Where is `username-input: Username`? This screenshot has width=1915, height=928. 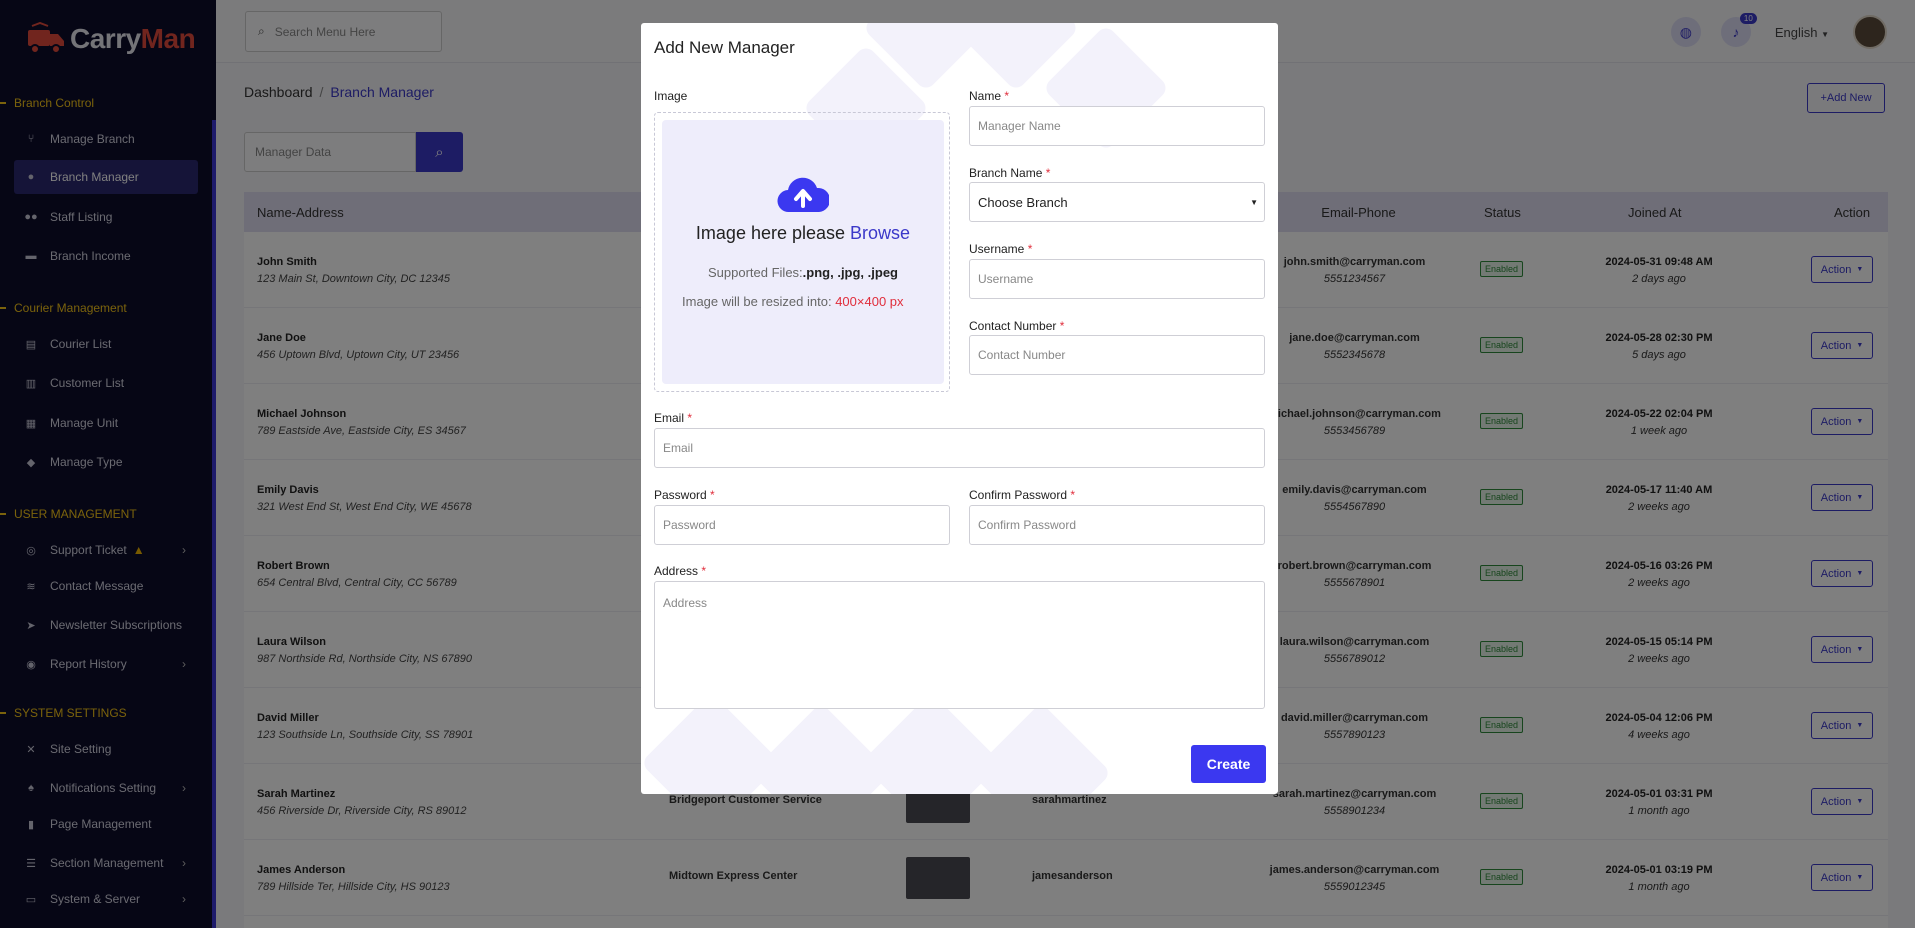 username-input: Username is located at coordinates (1117, 279).